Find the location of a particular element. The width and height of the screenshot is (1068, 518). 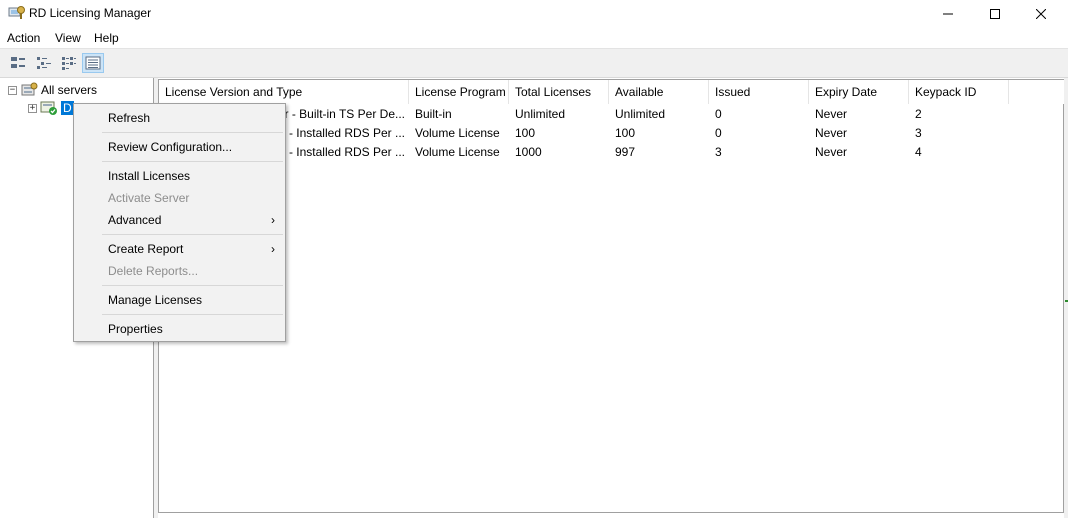

minimize-button is located at coordinates (948, 13).